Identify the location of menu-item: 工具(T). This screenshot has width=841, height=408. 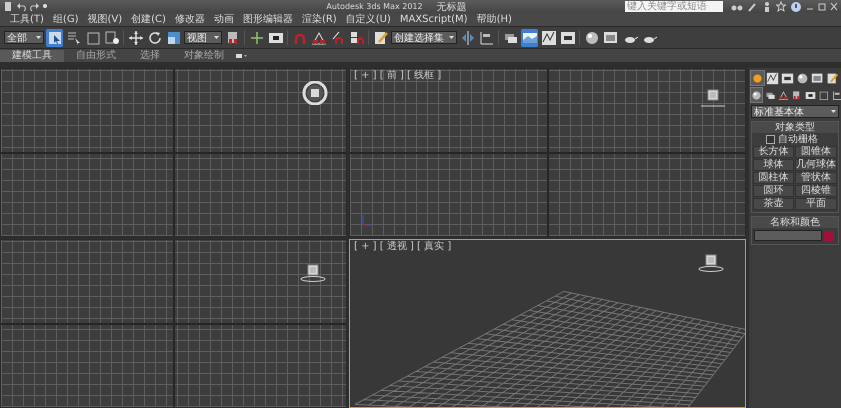
(27, 20).